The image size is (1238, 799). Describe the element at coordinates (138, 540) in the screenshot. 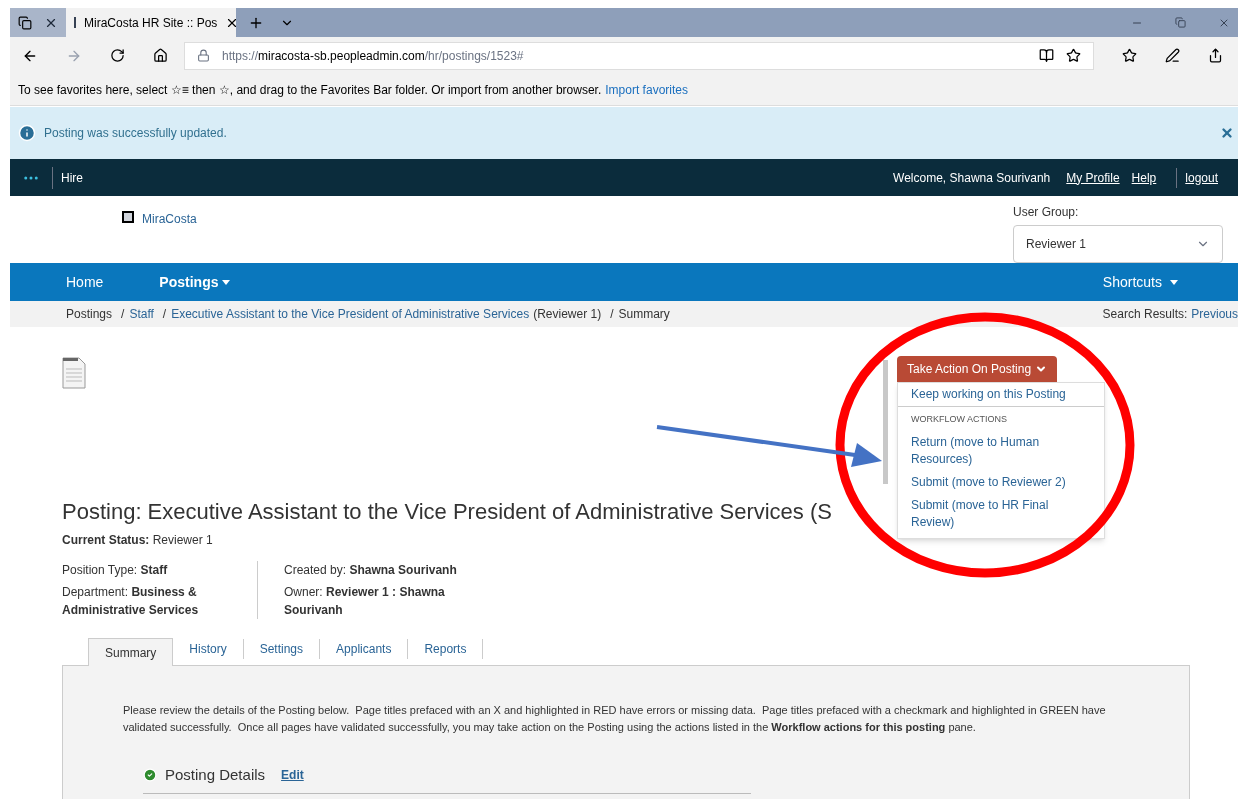

I see `current-status: Current Status: Reviewer 1` at that location.